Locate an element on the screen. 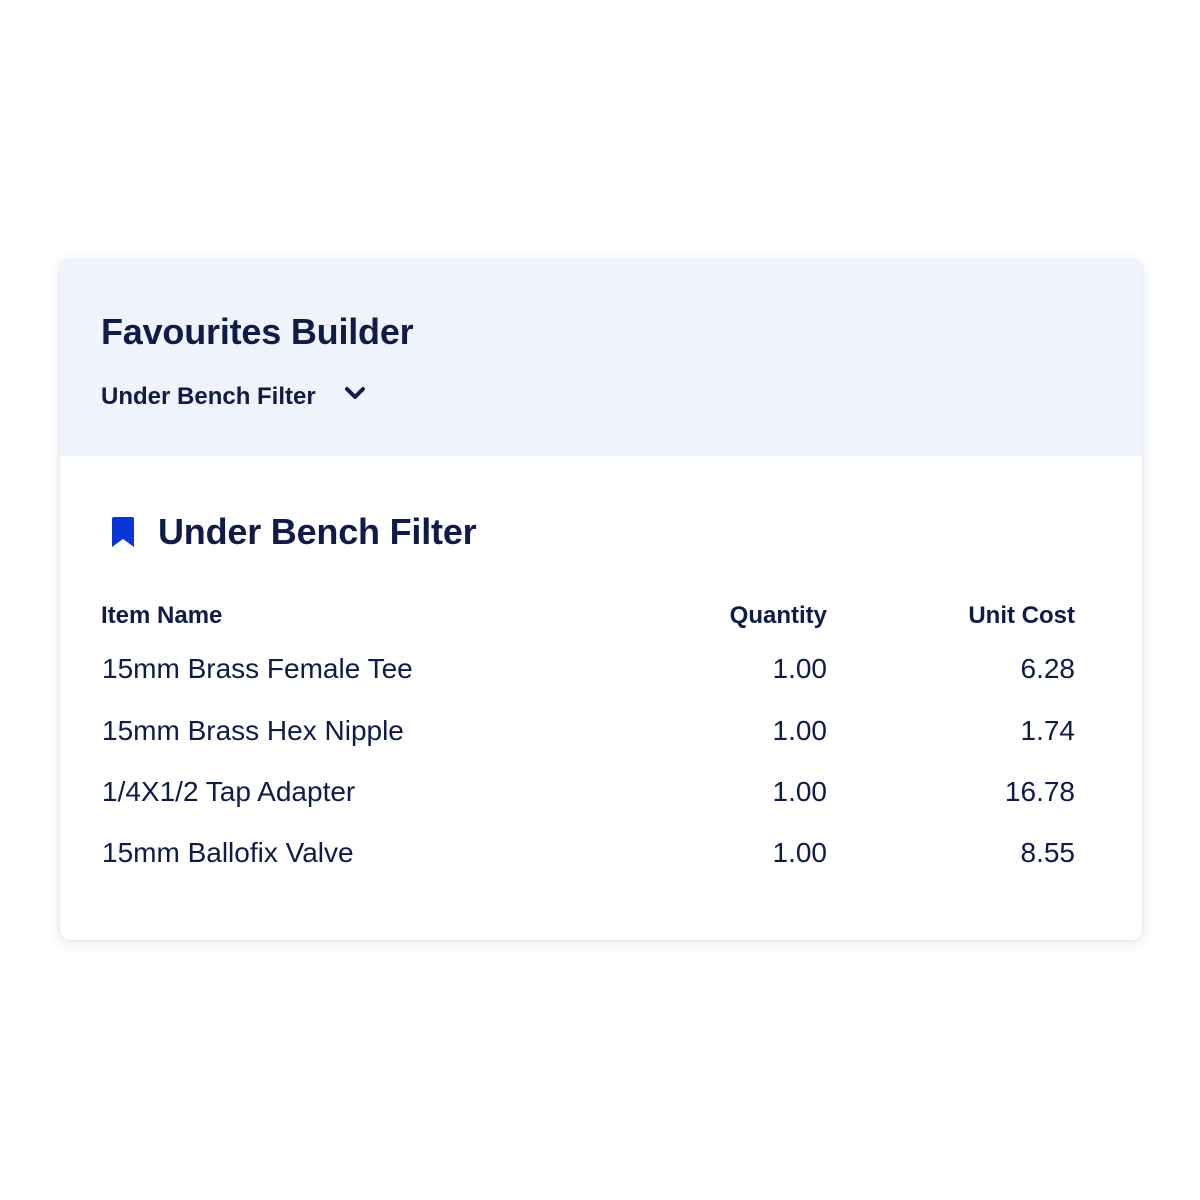 This screenshot has width=1200, height=1200. card-header: Favourites Builder Under Bench Filter is located at coordinates (601, 358).